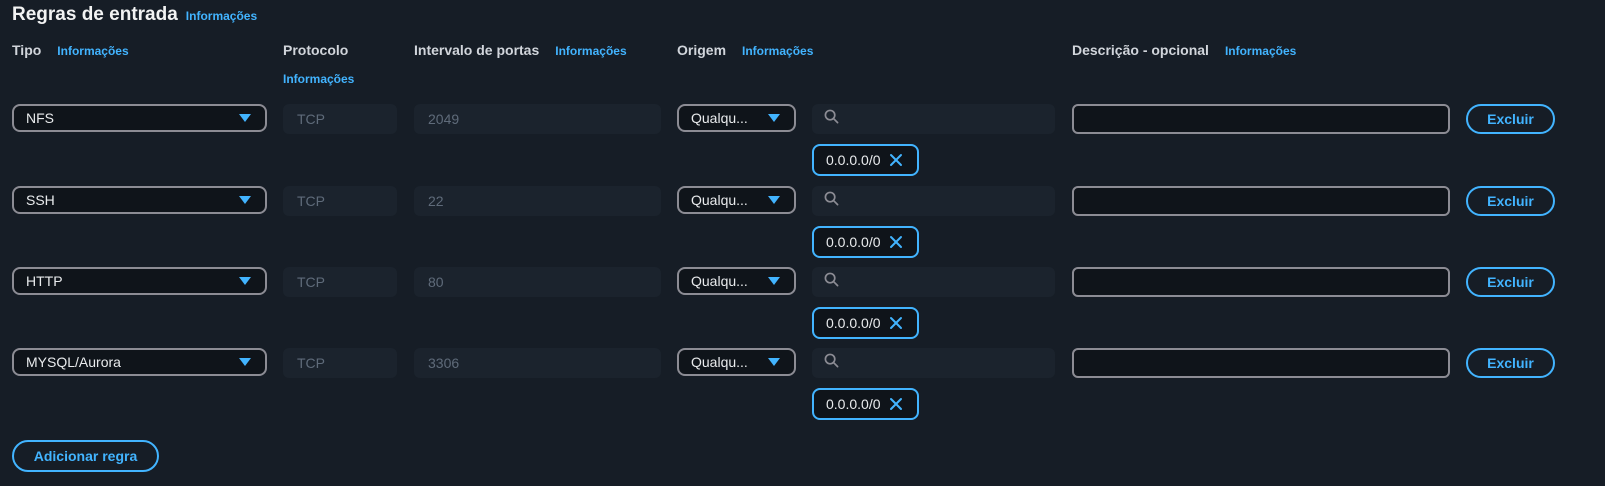 Image resolution: width=1605 pixels, height=486 pixels. I want to click on header-source-label: Origem, so click(702, 50).